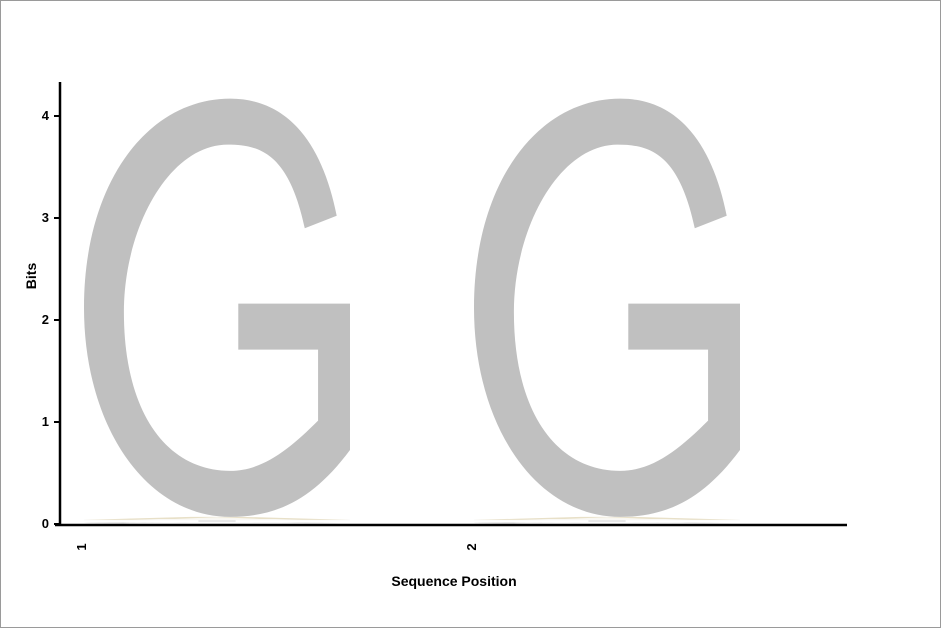 This screenshot has width=941, height=628. Describe the element at coordinates (471, 546) in the screenshot. I see `x-tick-label: 2` at that location.